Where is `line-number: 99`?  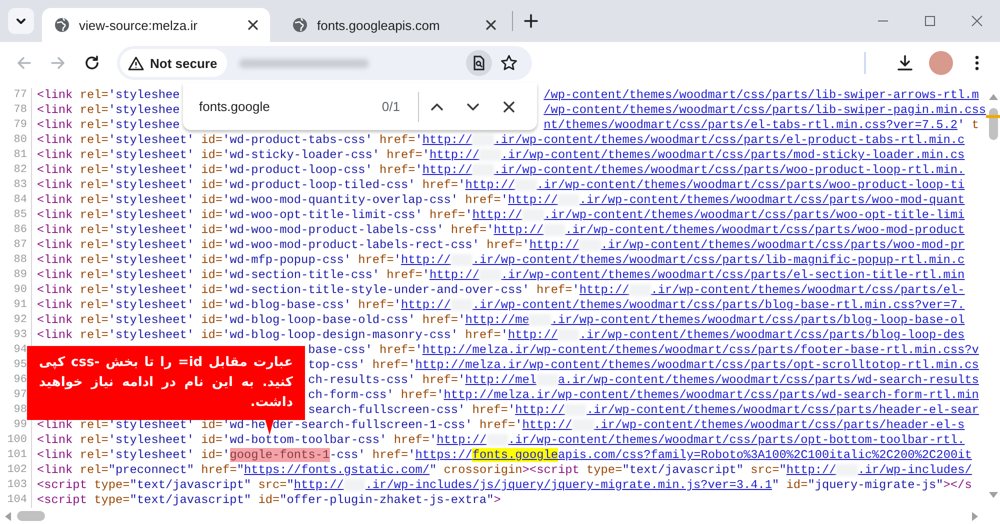
line-number: 99 is located at coordinates (19, 425).